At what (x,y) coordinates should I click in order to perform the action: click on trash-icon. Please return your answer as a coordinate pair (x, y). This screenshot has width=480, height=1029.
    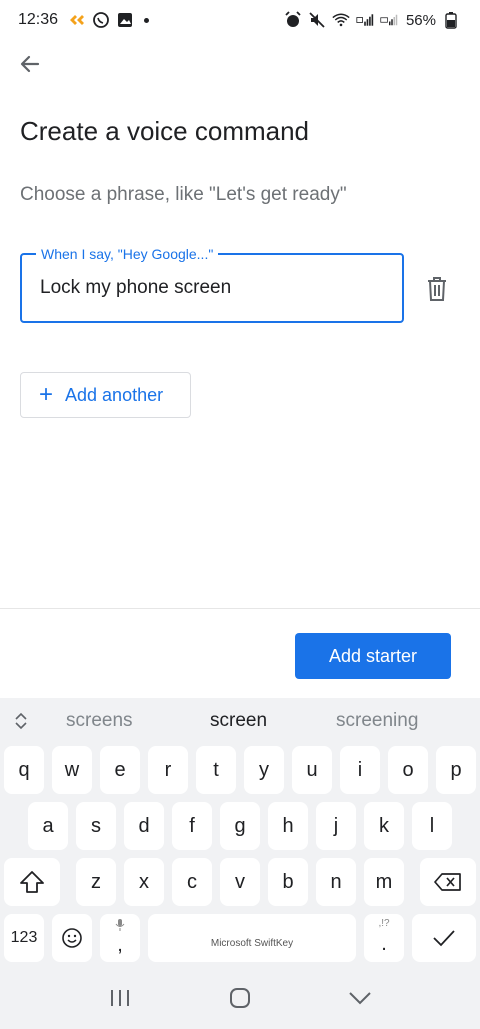
    Looking at the image, I should click on (437, 289).